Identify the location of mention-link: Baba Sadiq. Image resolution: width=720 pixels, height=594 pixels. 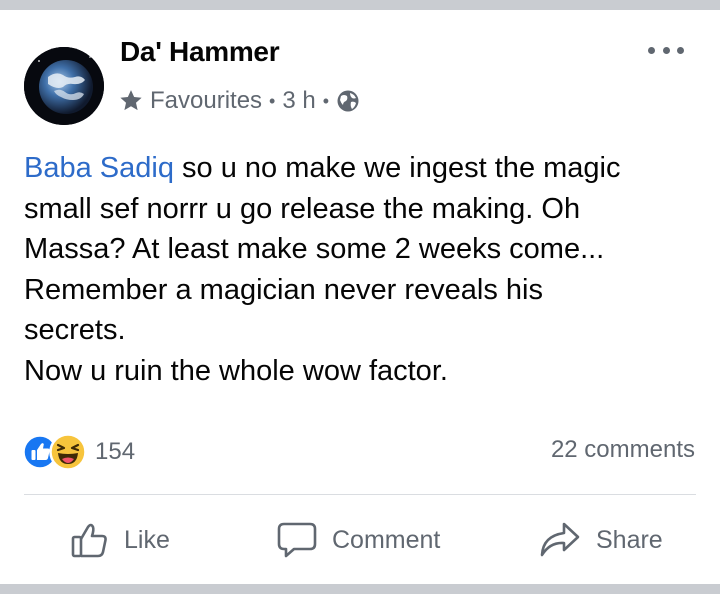
(99, 168).